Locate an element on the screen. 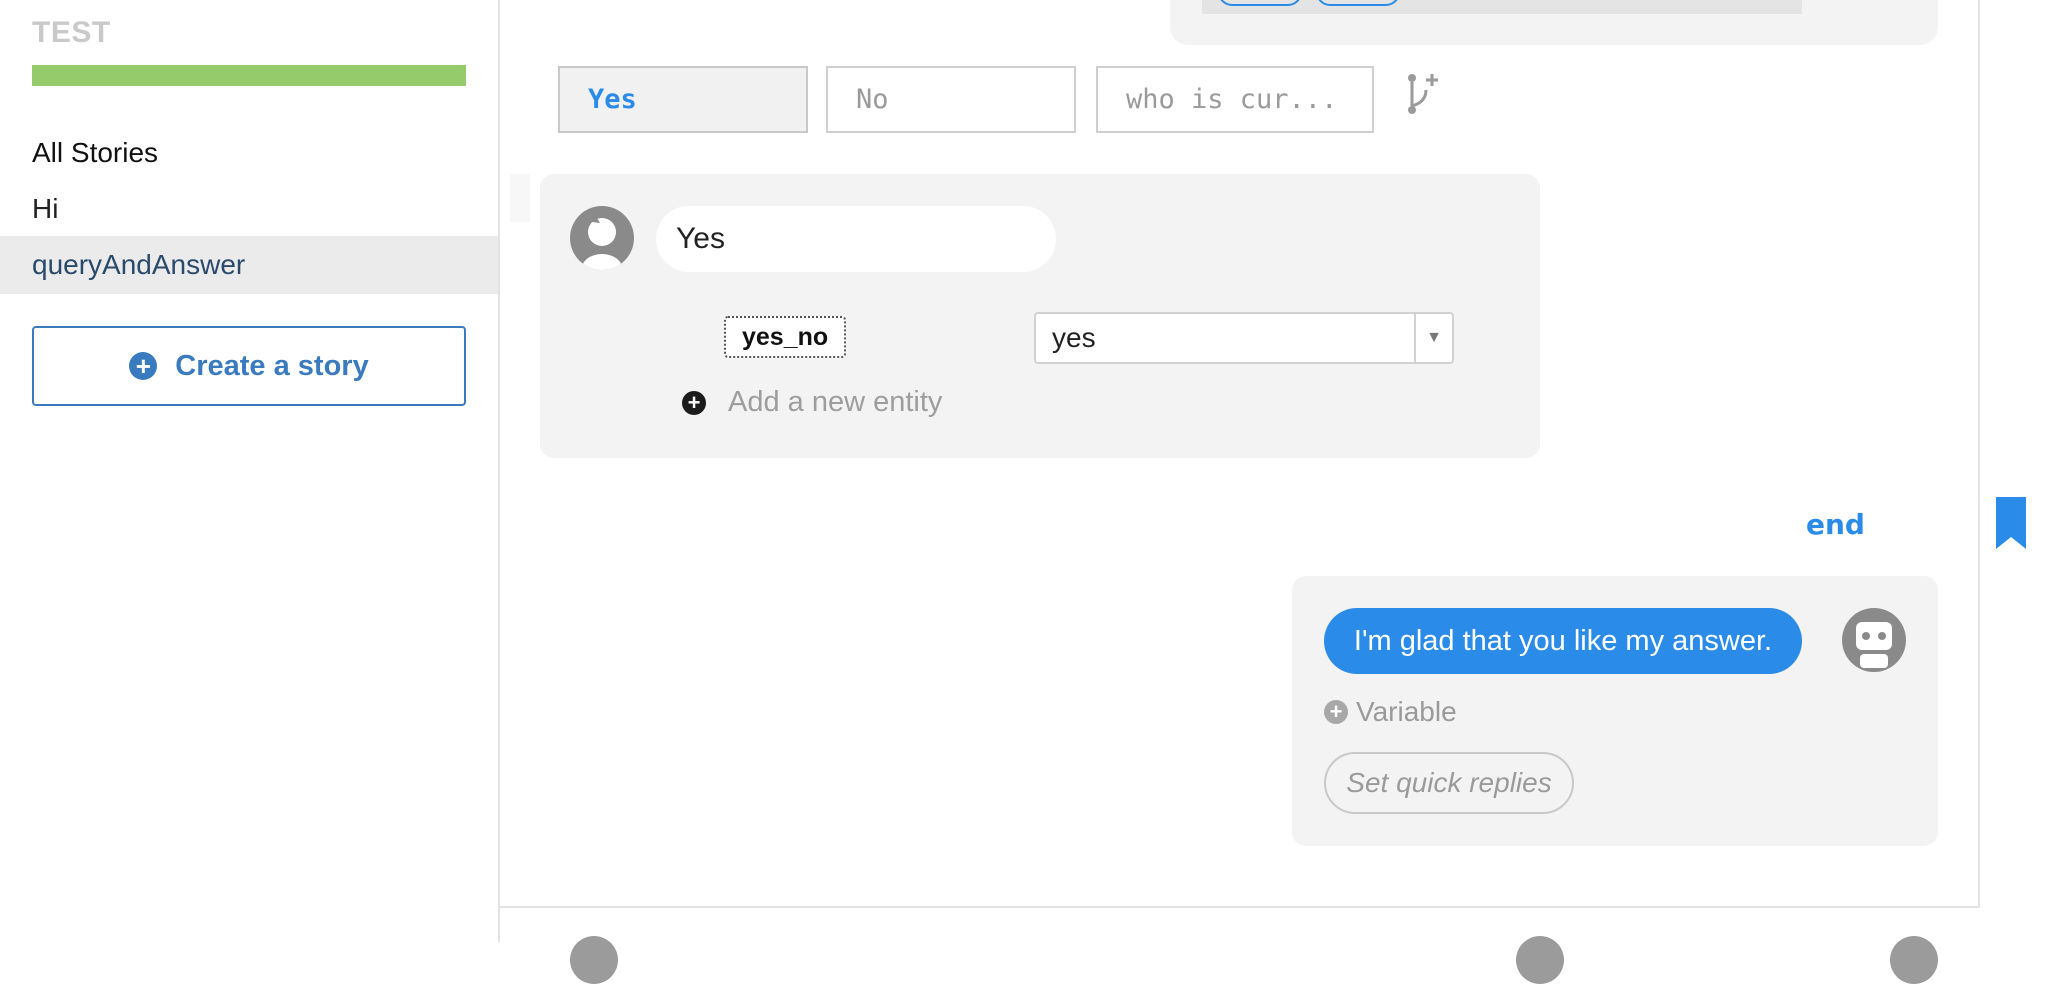 This screenshot has width=2052, height=984. bookmark-icon is located at coordinates (2011, 523).